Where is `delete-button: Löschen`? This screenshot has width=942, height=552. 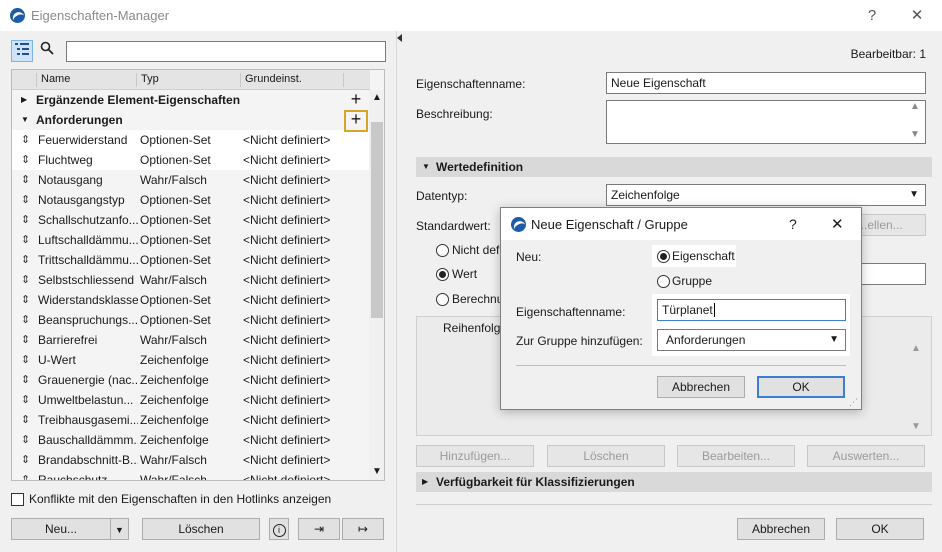
delete-button: Löschen is located at coordinates (201, 529).